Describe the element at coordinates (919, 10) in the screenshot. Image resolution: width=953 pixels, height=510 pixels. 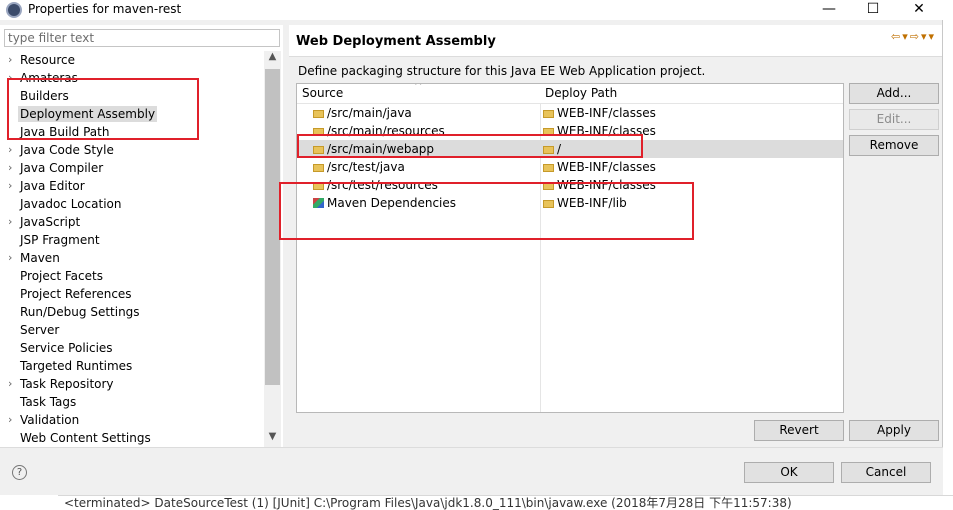
I see `close-button: ✕` at that location.